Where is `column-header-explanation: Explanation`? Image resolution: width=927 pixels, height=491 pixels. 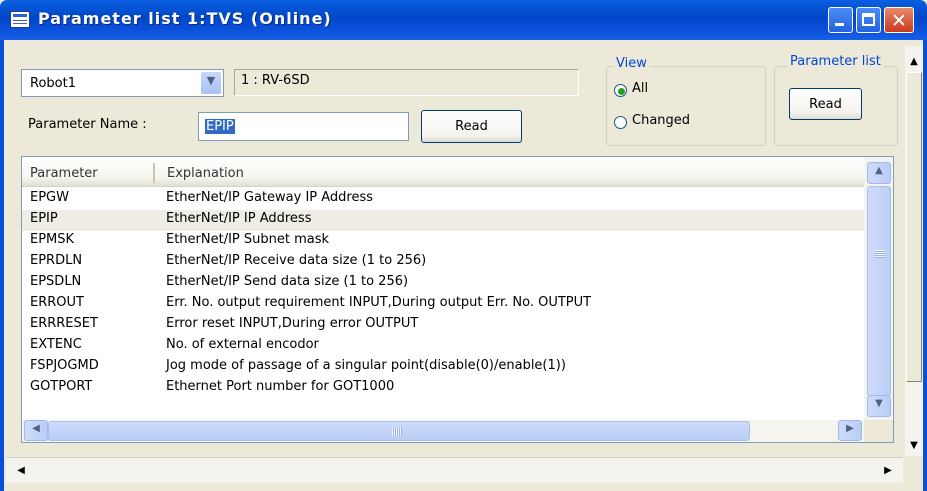
column-header-explanation: Explanation is located at coordinates (205, 173).